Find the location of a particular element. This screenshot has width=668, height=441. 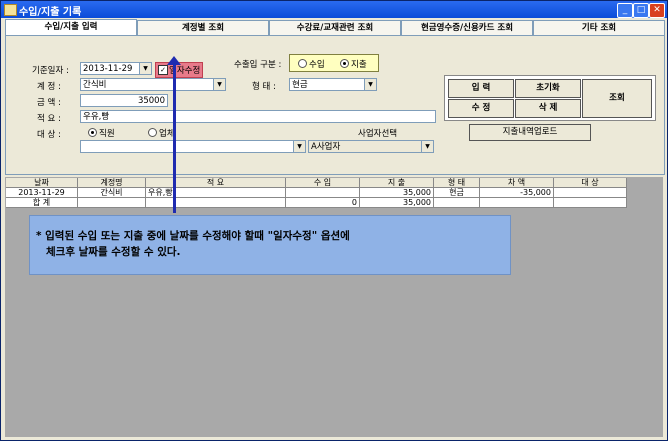

col-income: 수 입 is located at coordinates (323, 183).